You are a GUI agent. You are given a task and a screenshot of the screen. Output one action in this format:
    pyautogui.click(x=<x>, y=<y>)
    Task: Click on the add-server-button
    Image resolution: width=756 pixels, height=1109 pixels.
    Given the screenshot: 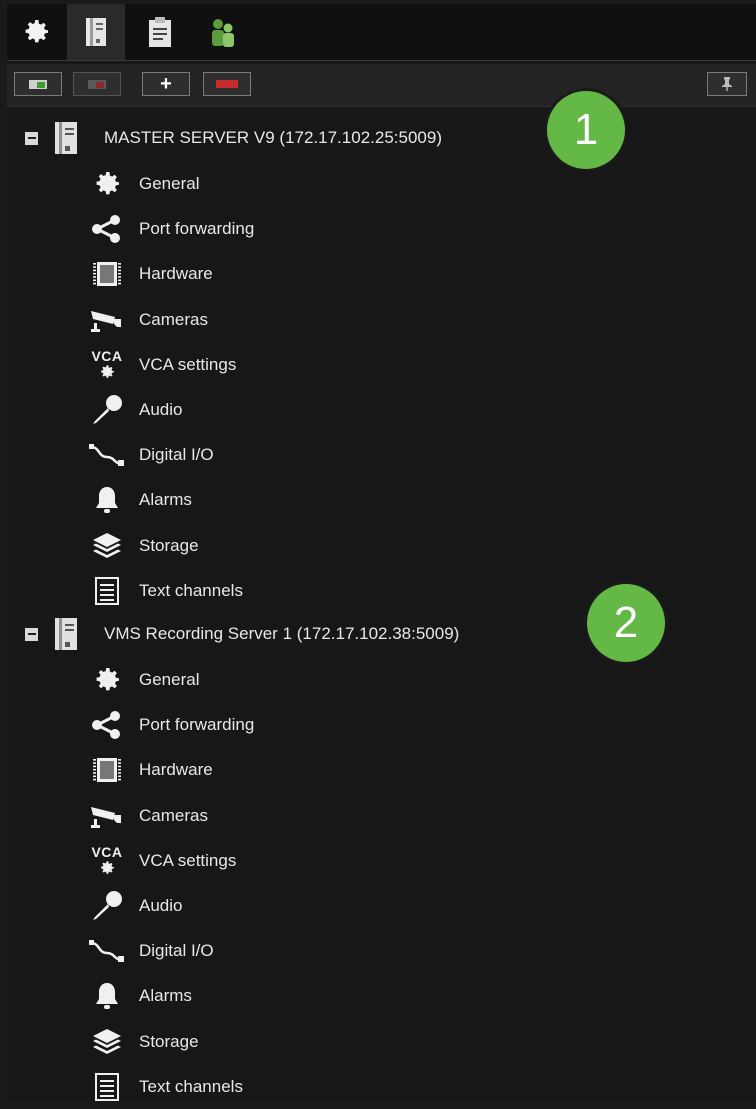 What is the action you would take?
    pyautogui.click(x=38, y=84)
    